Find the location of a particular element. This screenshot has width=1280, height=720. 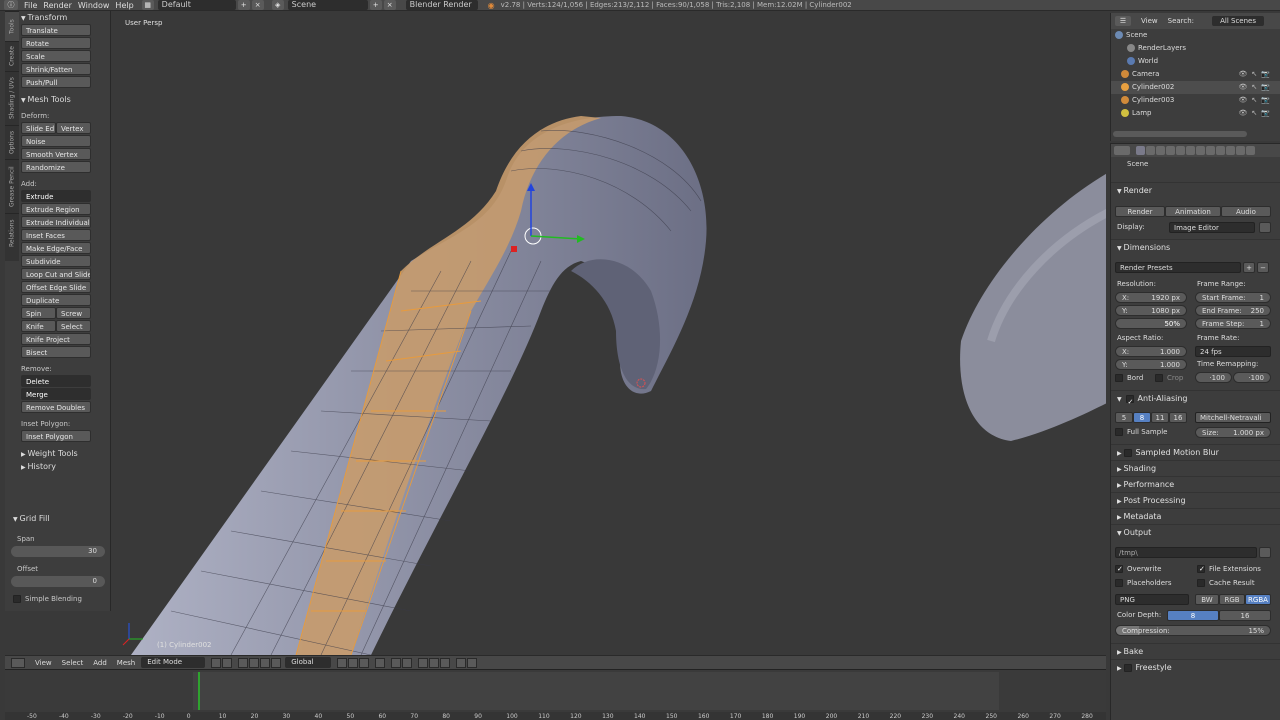

randomize-button: Randomize is located at coordinates (56, 167).